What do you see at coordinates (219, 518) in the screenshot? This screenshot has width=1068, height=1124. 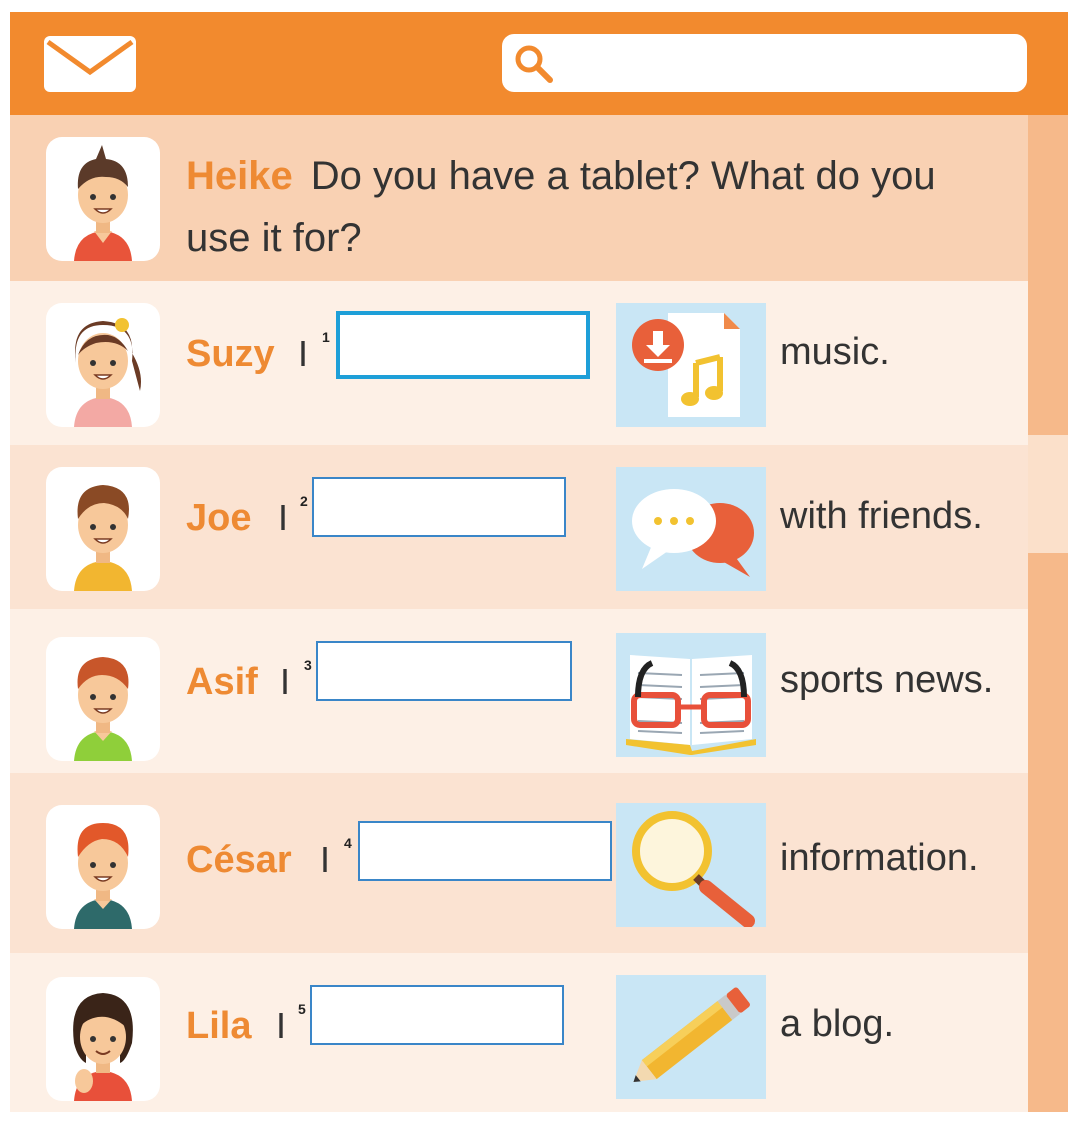 I see `answer-name: Joe` at bounding box center [219, 518].